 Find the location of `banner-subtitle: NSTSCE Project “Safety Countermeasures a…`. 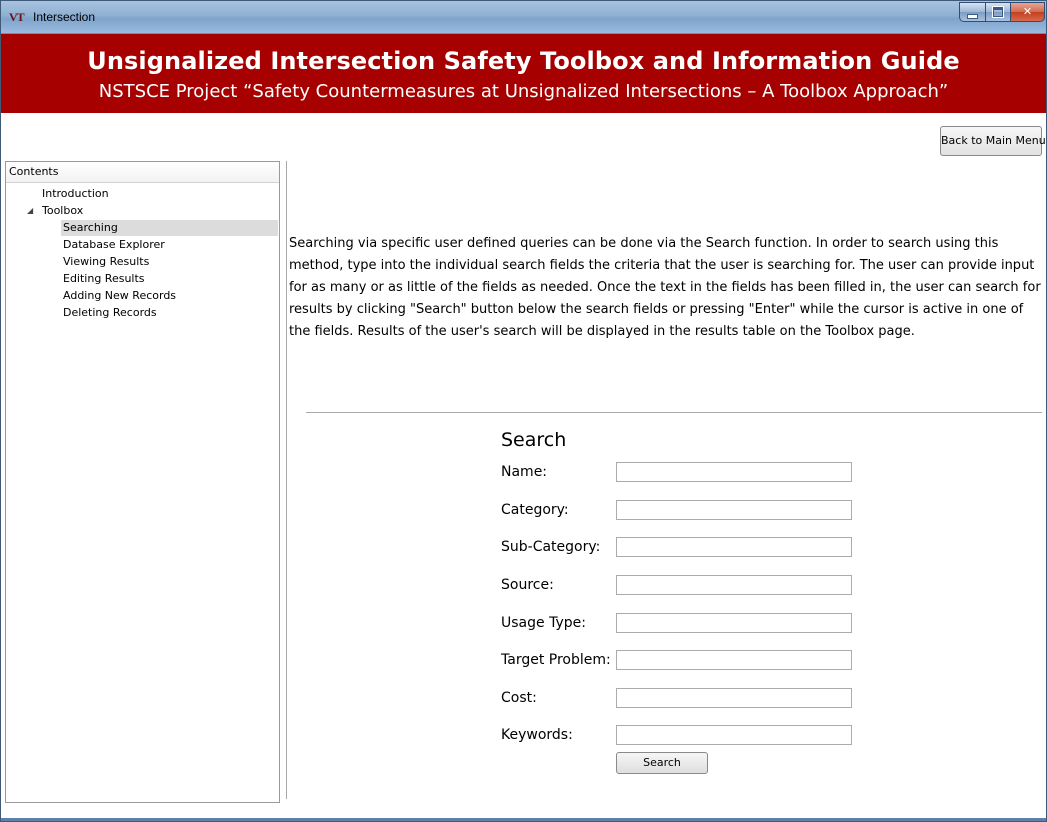

banner-subtitle: NSTSCE Project “Safety Countermeasures a… is located at coordinates (523, 91).